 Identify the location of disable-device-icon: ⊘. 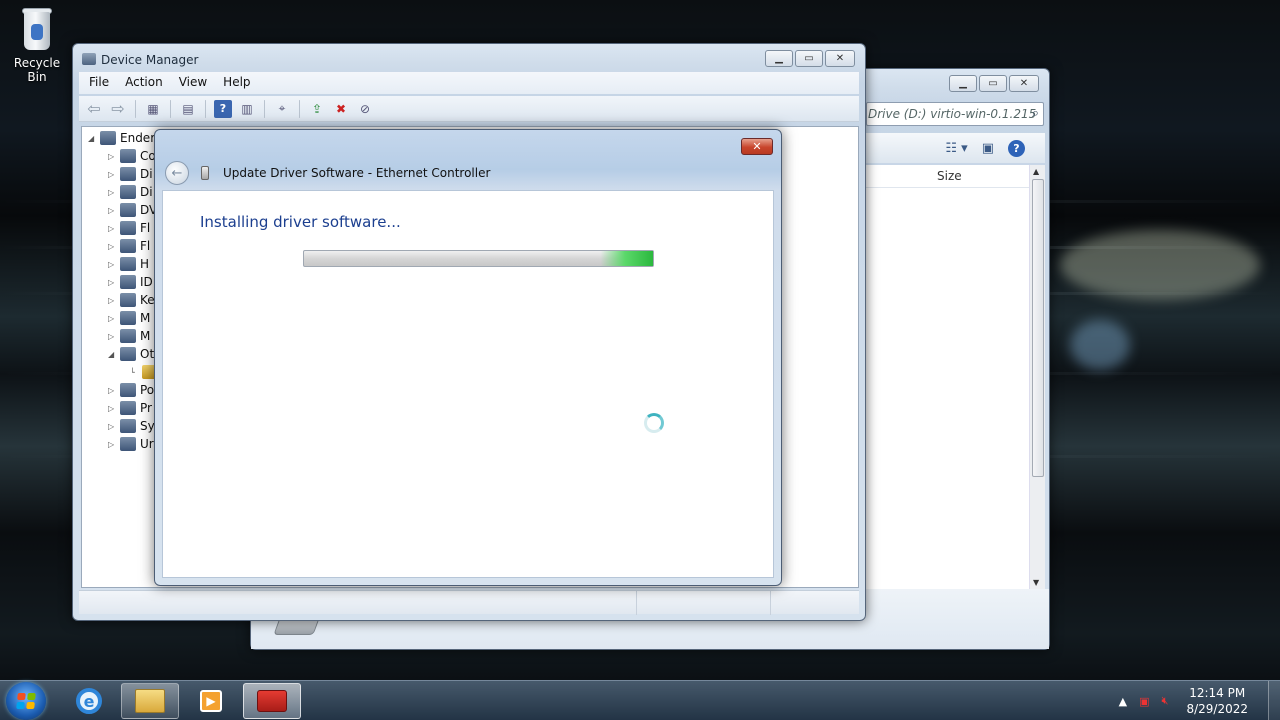
(365, 109).